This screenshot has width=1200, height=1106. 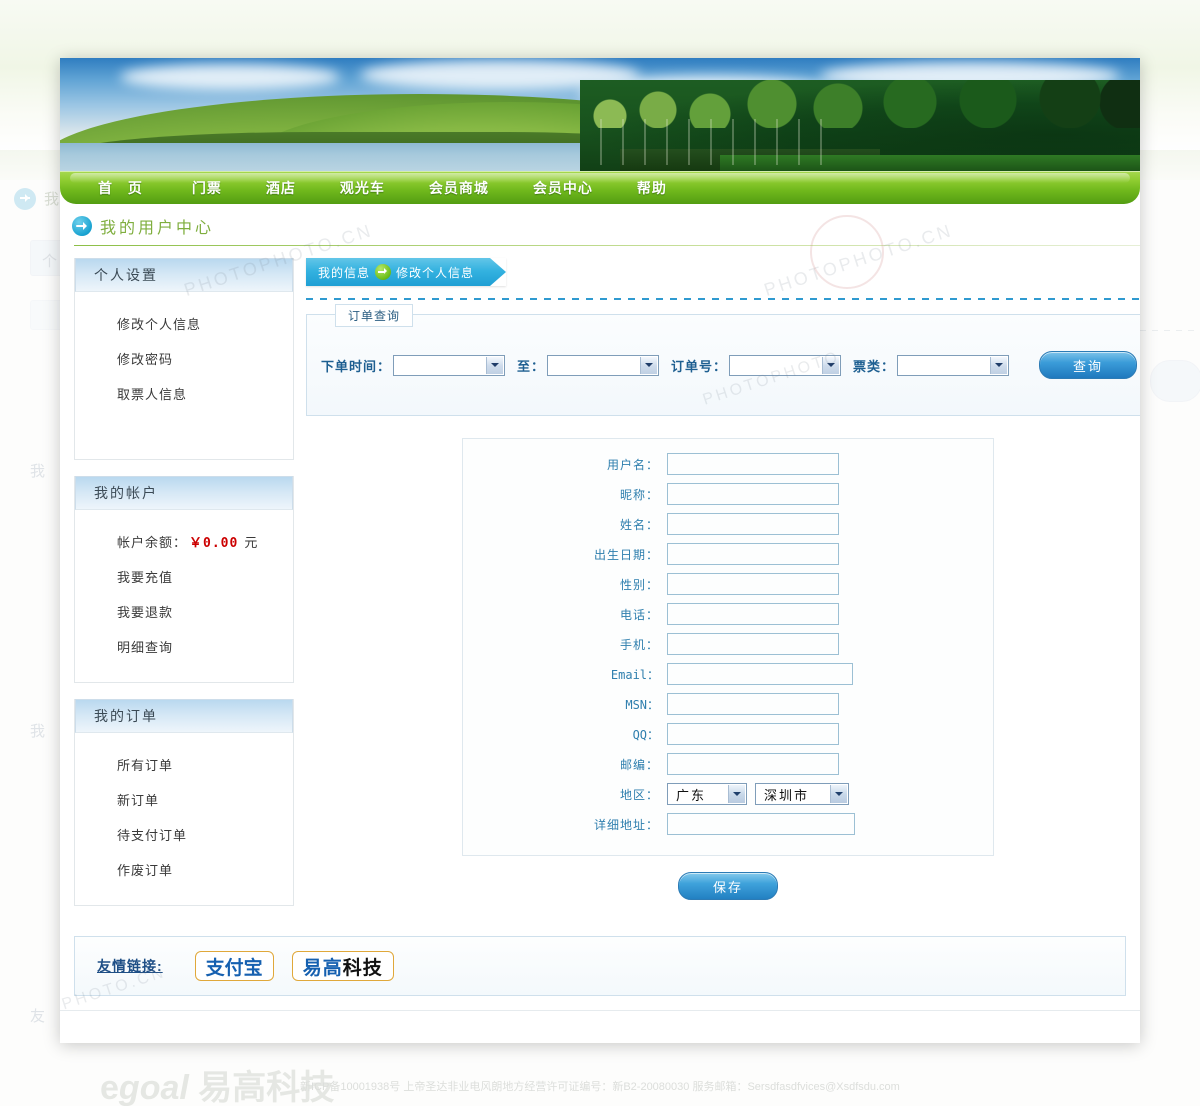 What do you see at coordinates (184, 375) in the screenshot?
I see `panel-personal-settings-body: 修改个人信息 修改密码 取票人信息` at bounding box center [184, 375].